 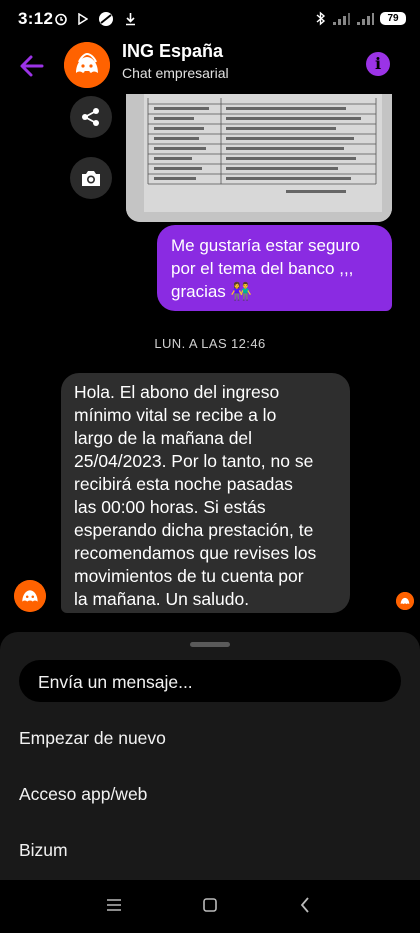 I want to click on message-timestamp: LUN. A LAS 12:46, so click(x=210, y=343).